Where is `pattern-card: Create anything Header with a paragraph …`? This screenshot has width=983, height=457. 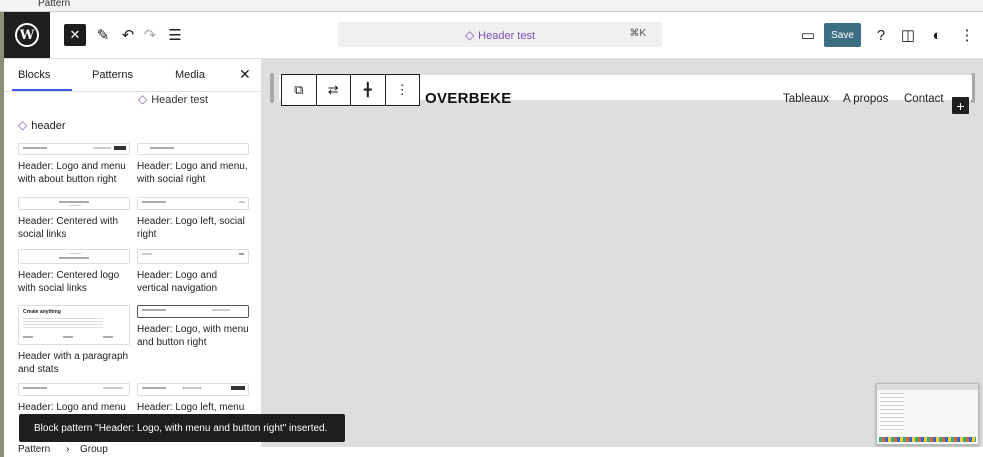 pattern-card: Create anything Header with a paragraph … is located at coordinates (74, 340).